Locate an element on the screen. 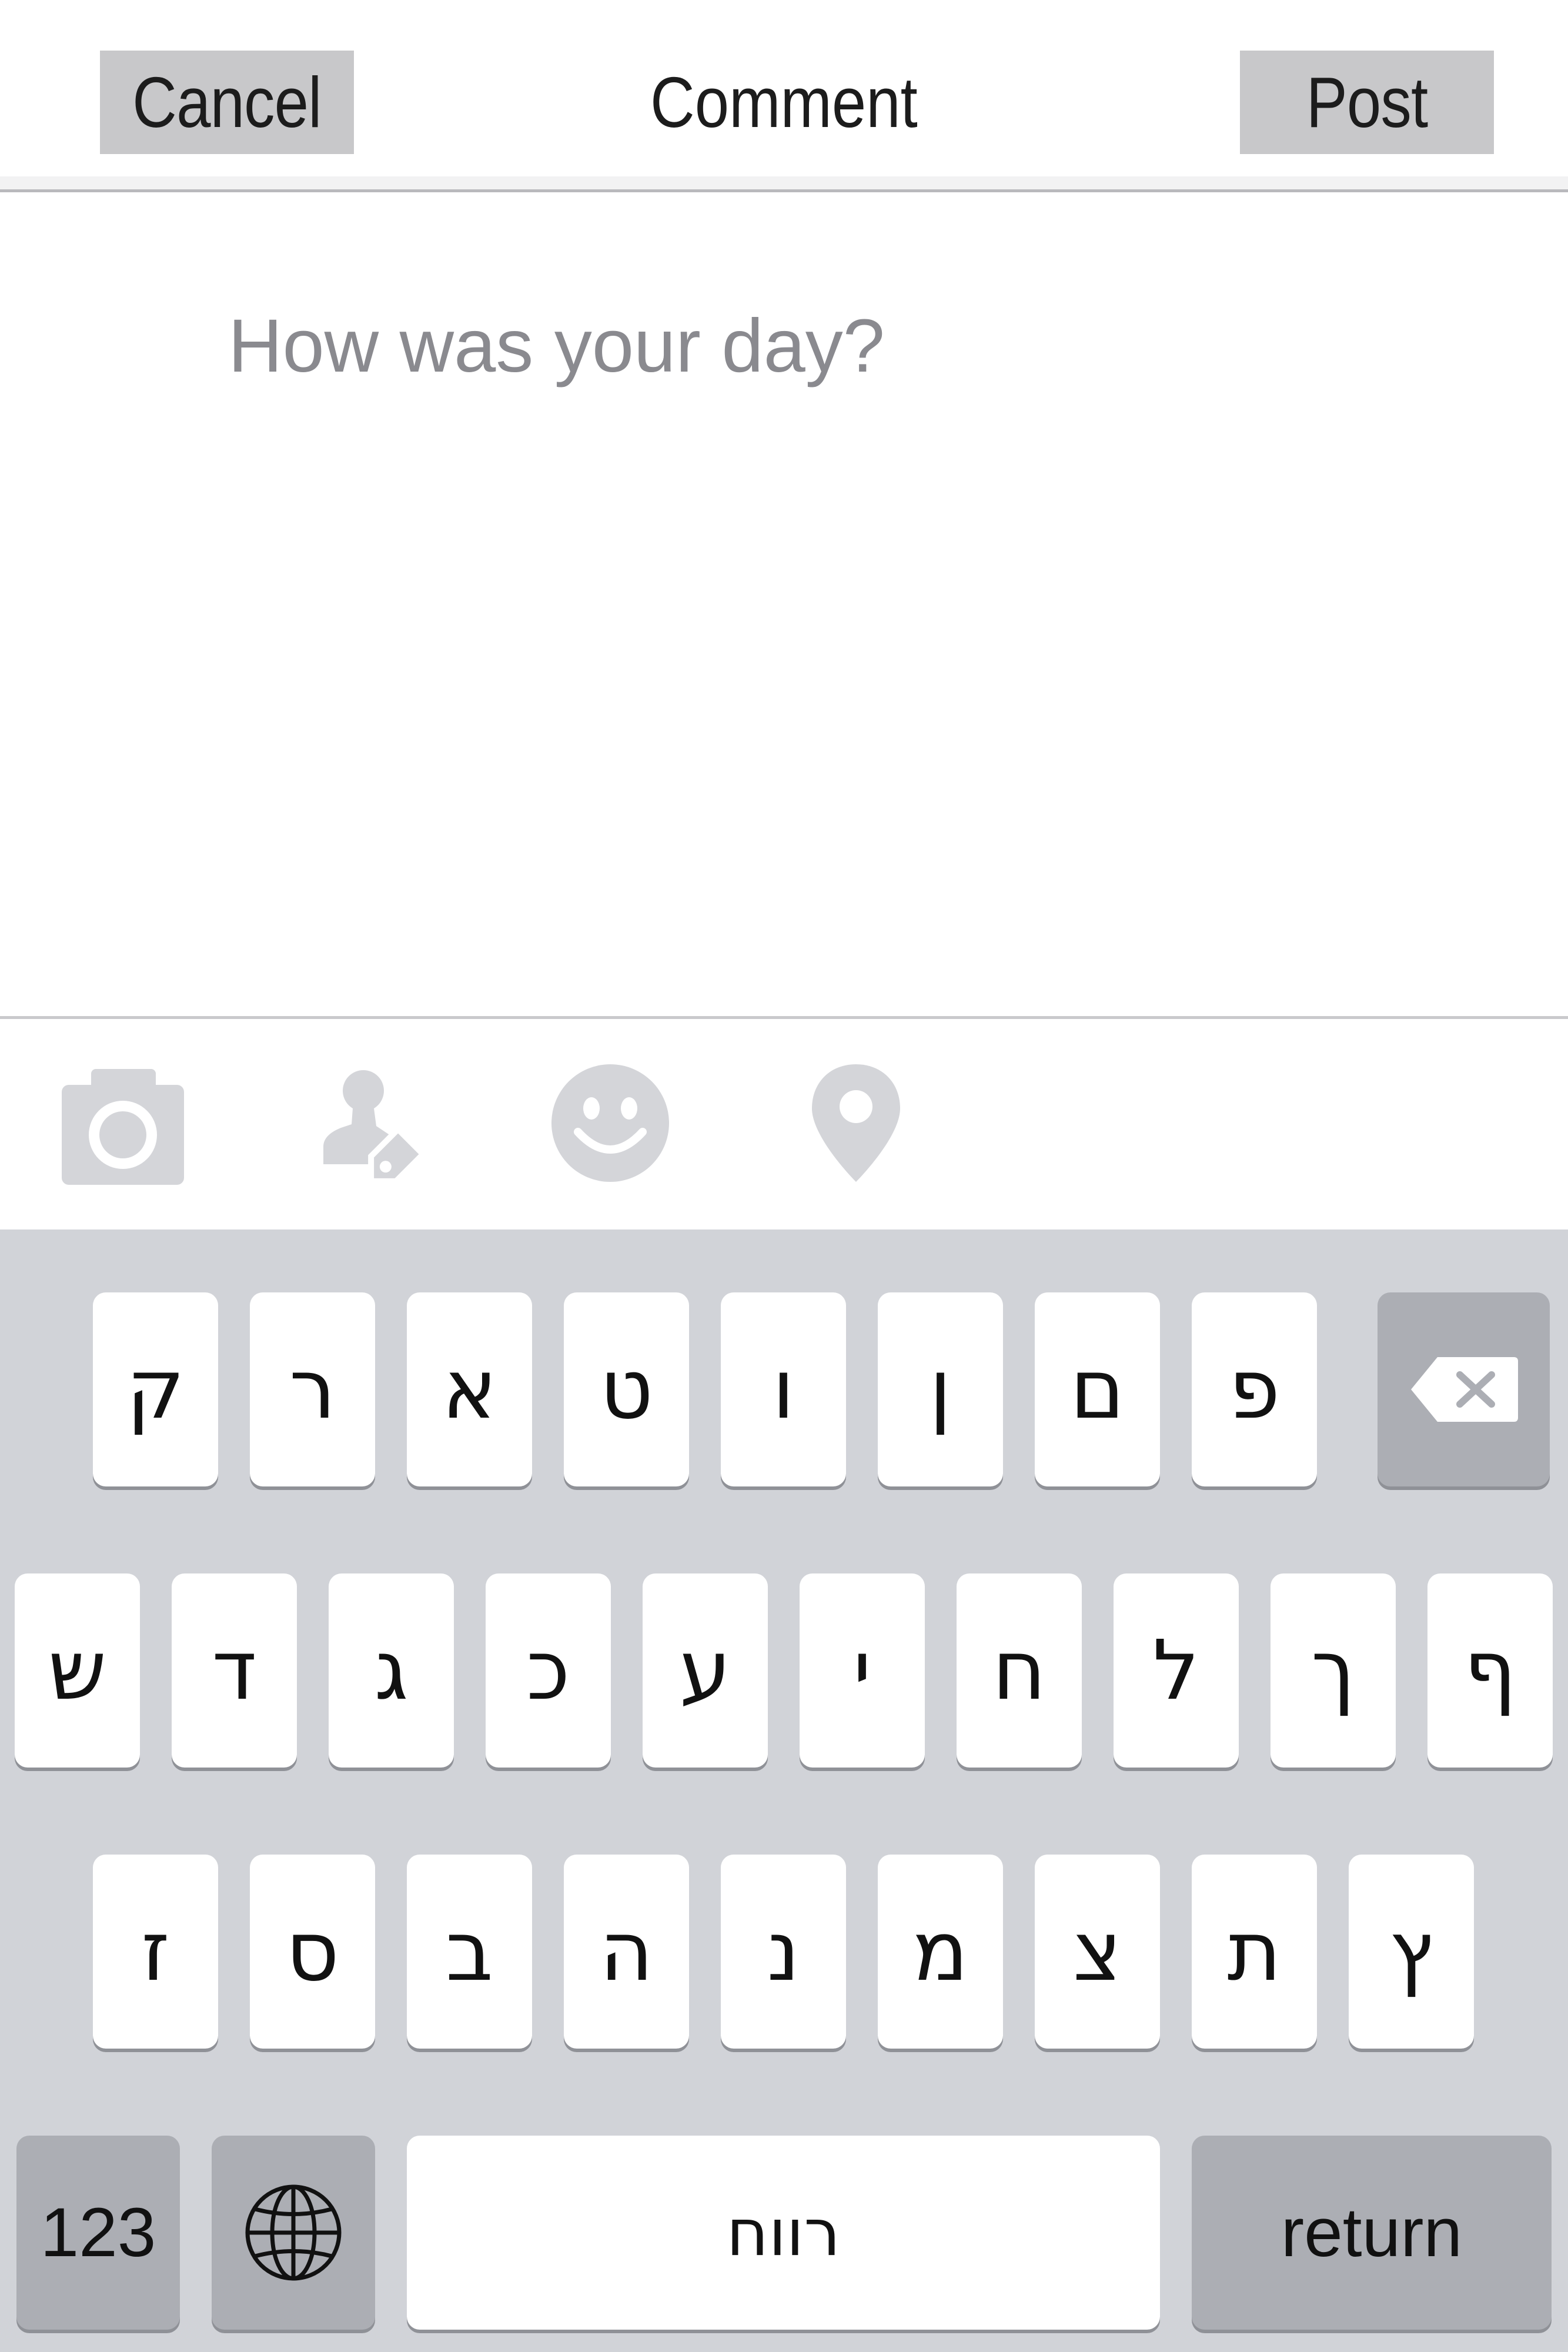  header-divider-band is located at coordinates (784, 182).